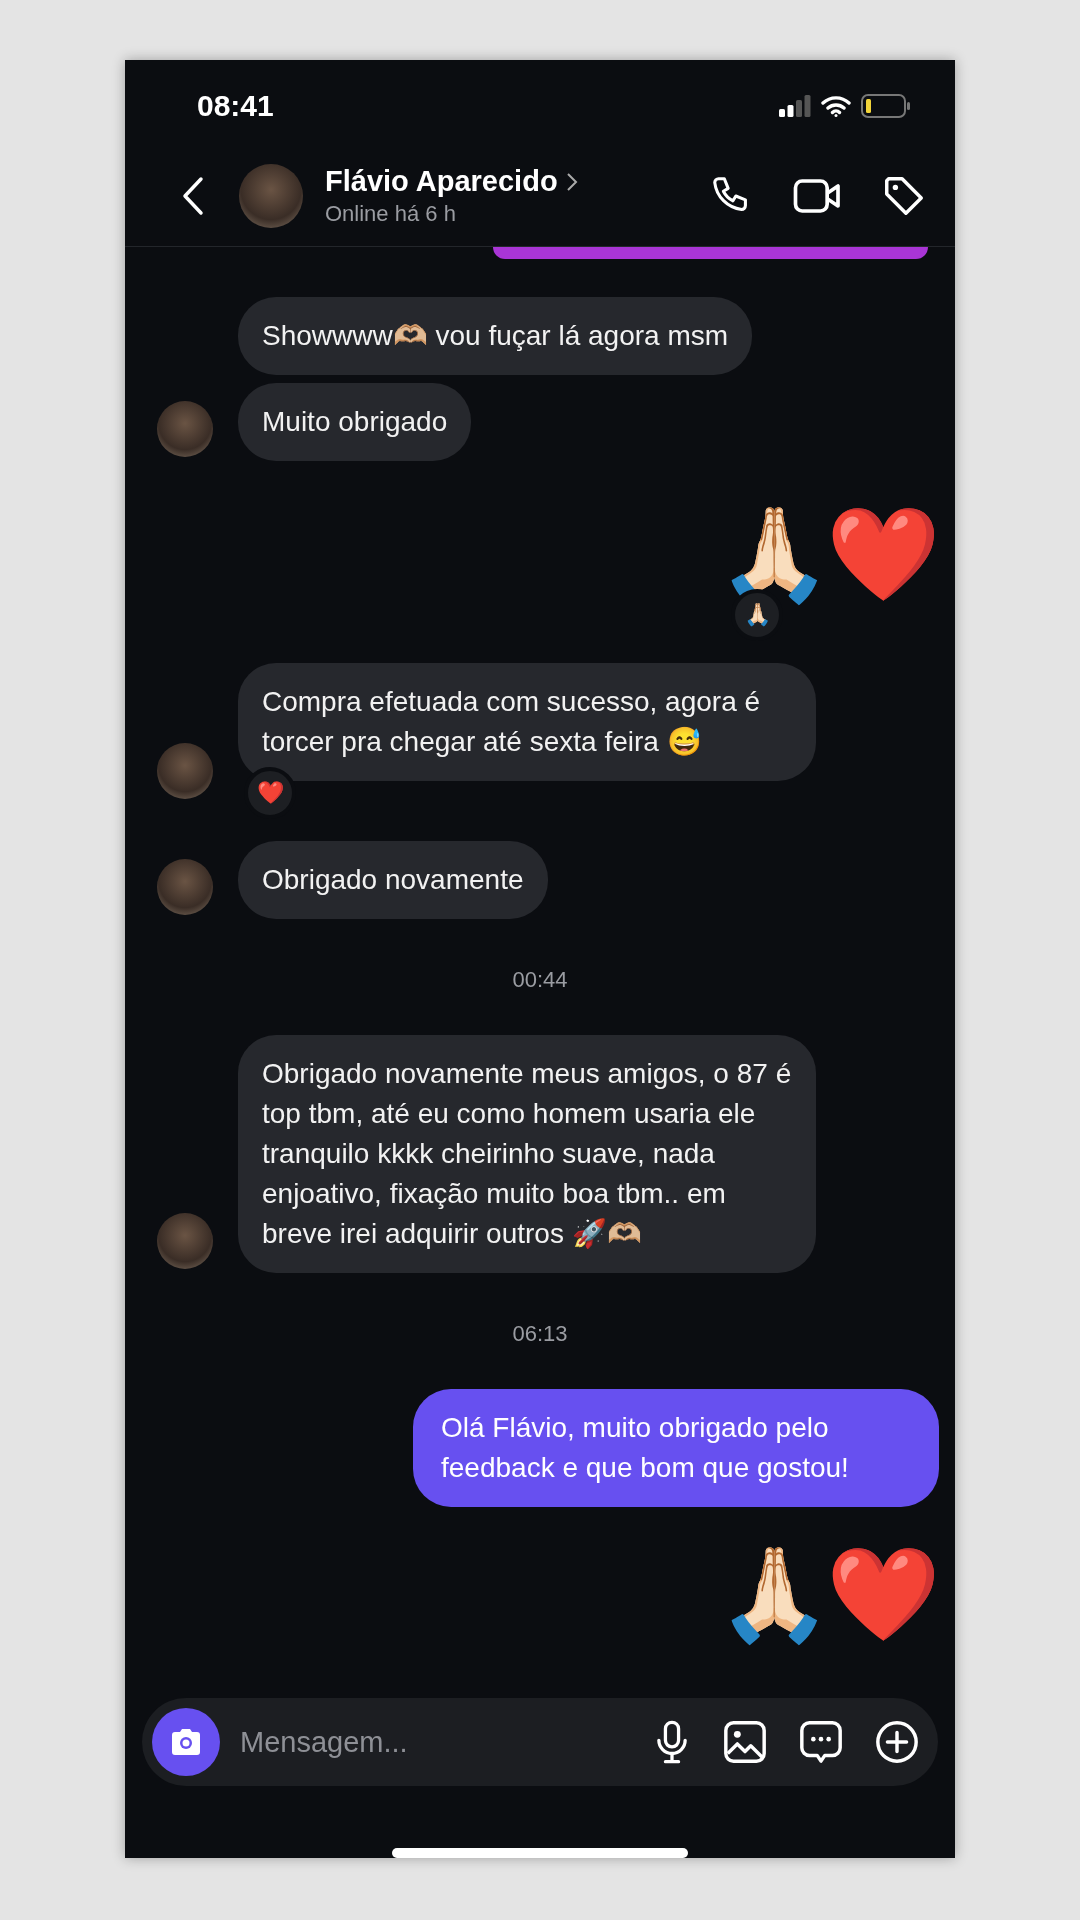 Image resolution: width=1080 pixels, height=1920 pixels. I want to click on camera-icon, so click(186, 1742).